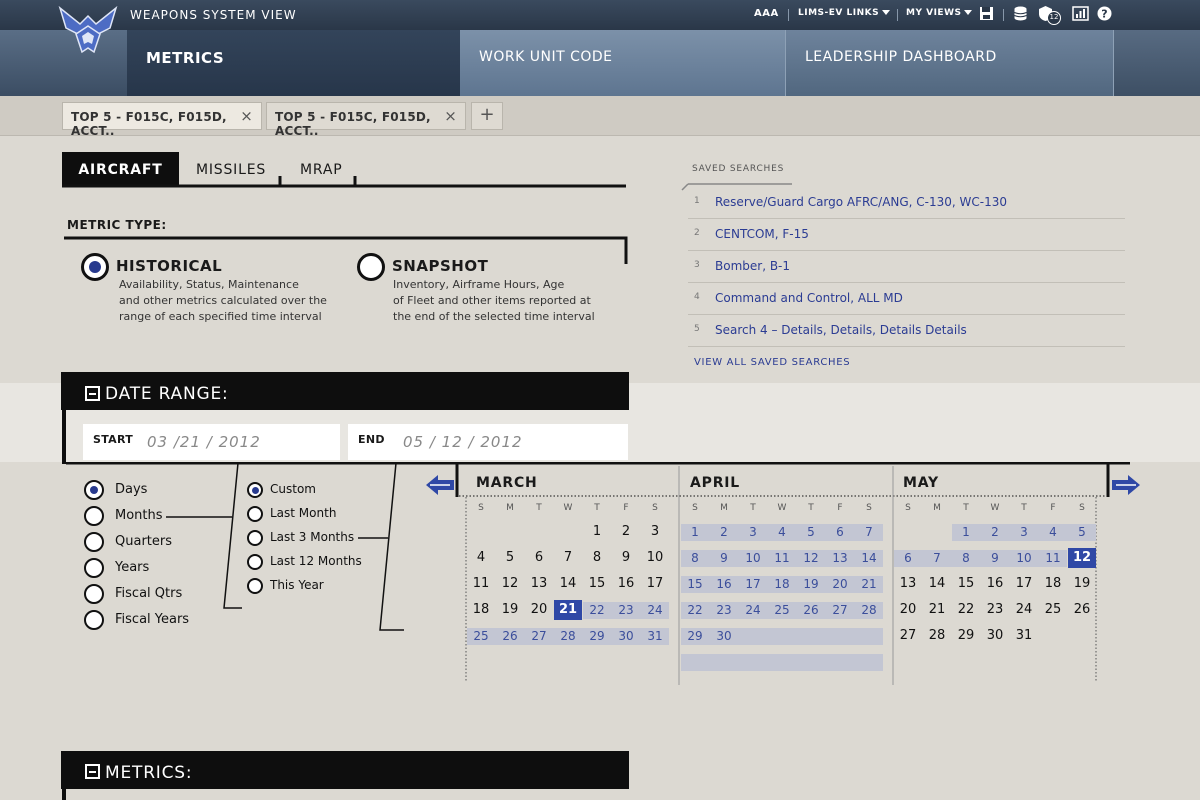  I want to click on calendar-day: 26, so click(510, 636).